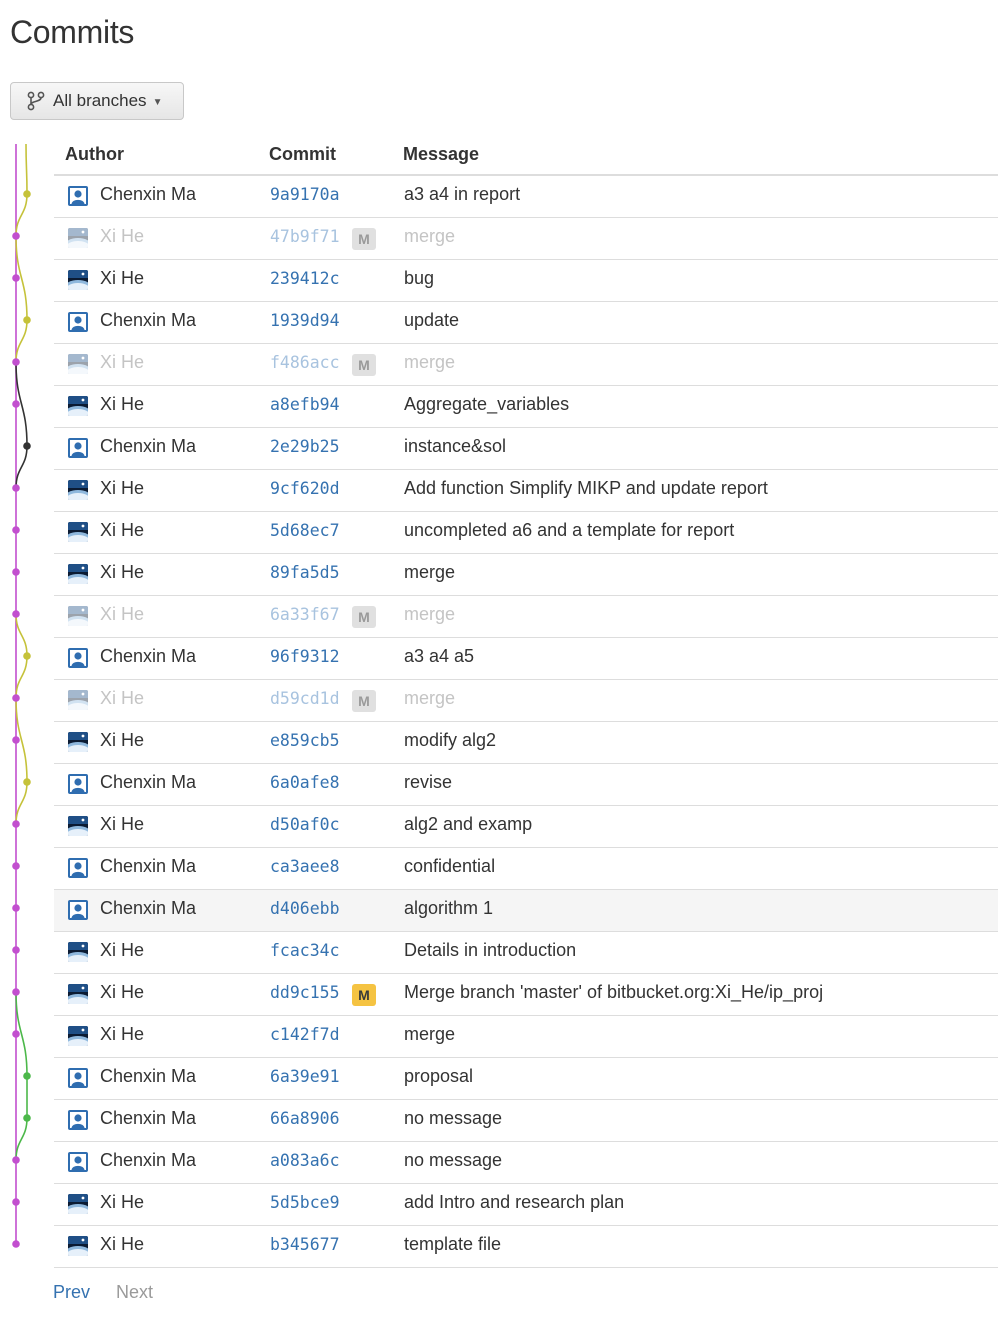 This screenshot has height=1320, width=998. I want to click on commit-hash-link: 2e29b25, so click(305, 446).